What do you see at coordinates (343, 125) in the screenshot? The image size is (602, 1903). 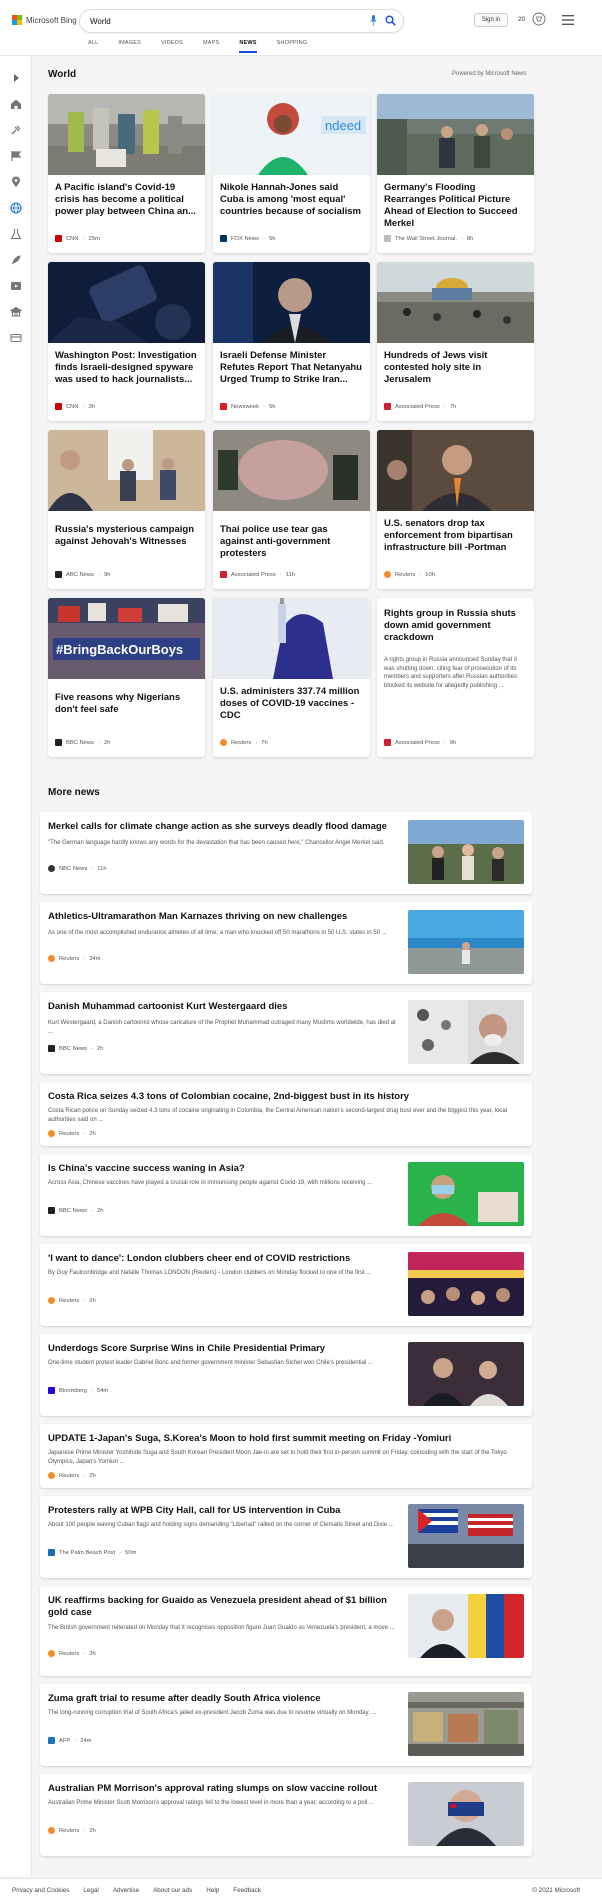 I see `svg-text: ndeed` at bounding box center [343, 125].